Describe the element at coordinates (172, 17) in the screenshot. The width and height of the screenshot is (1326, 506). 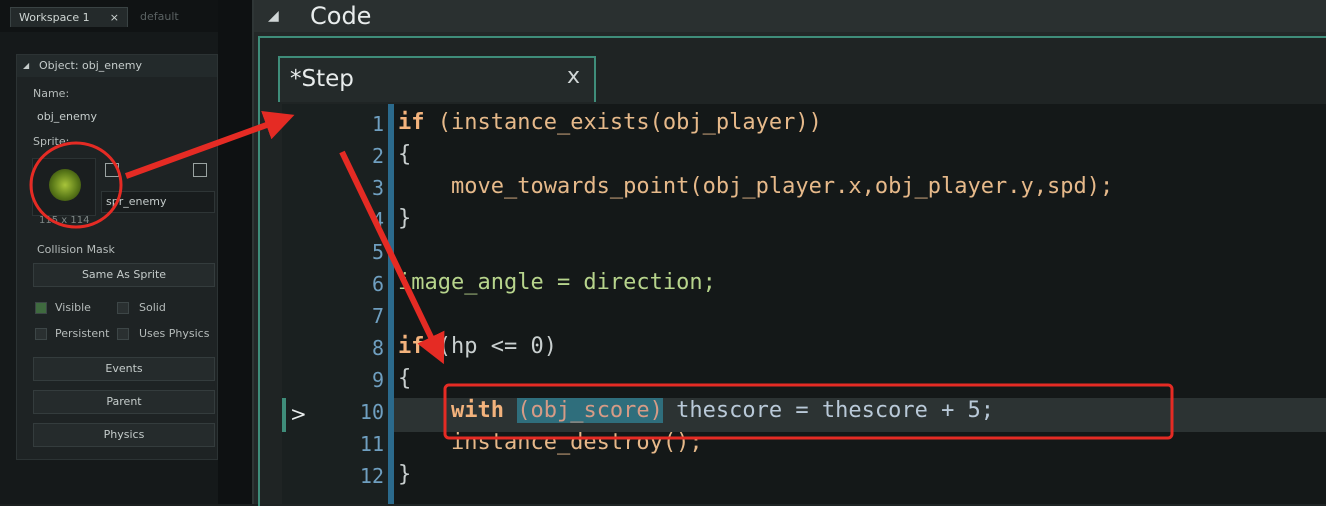
I see `tab-default: default` at that location.